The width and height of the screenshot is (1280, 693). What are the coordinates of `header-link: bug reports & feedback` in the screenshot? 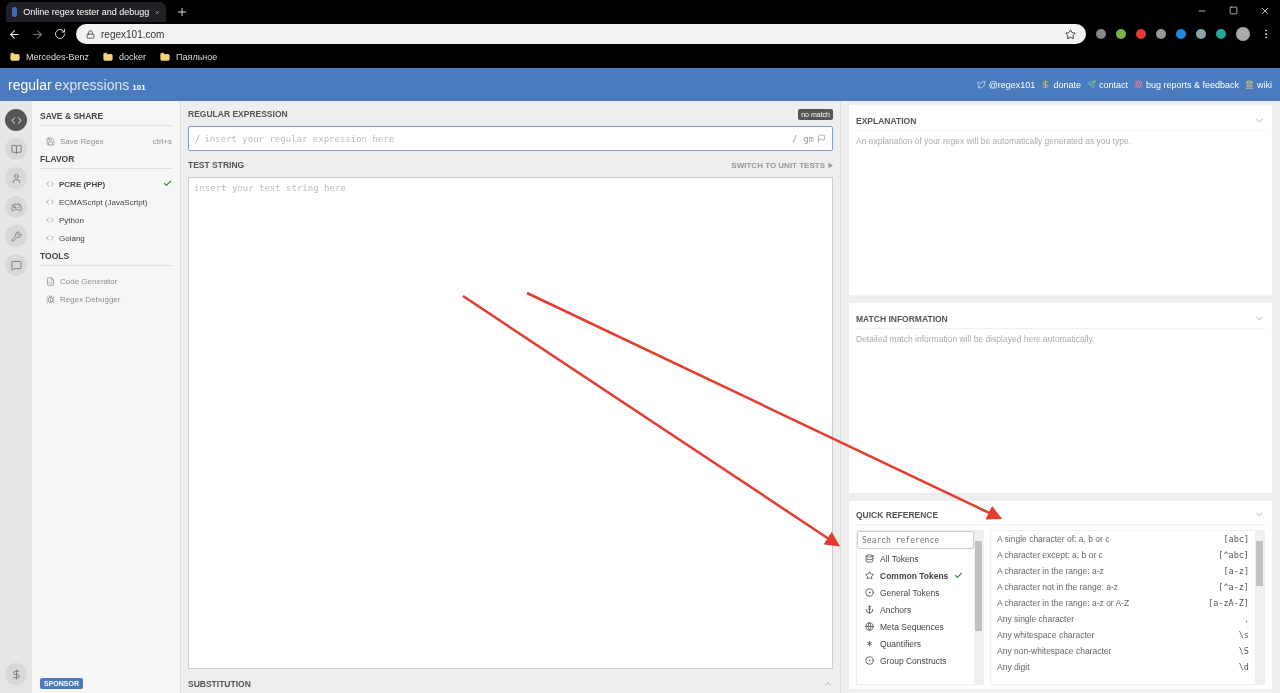 It's located at (1192, 84).